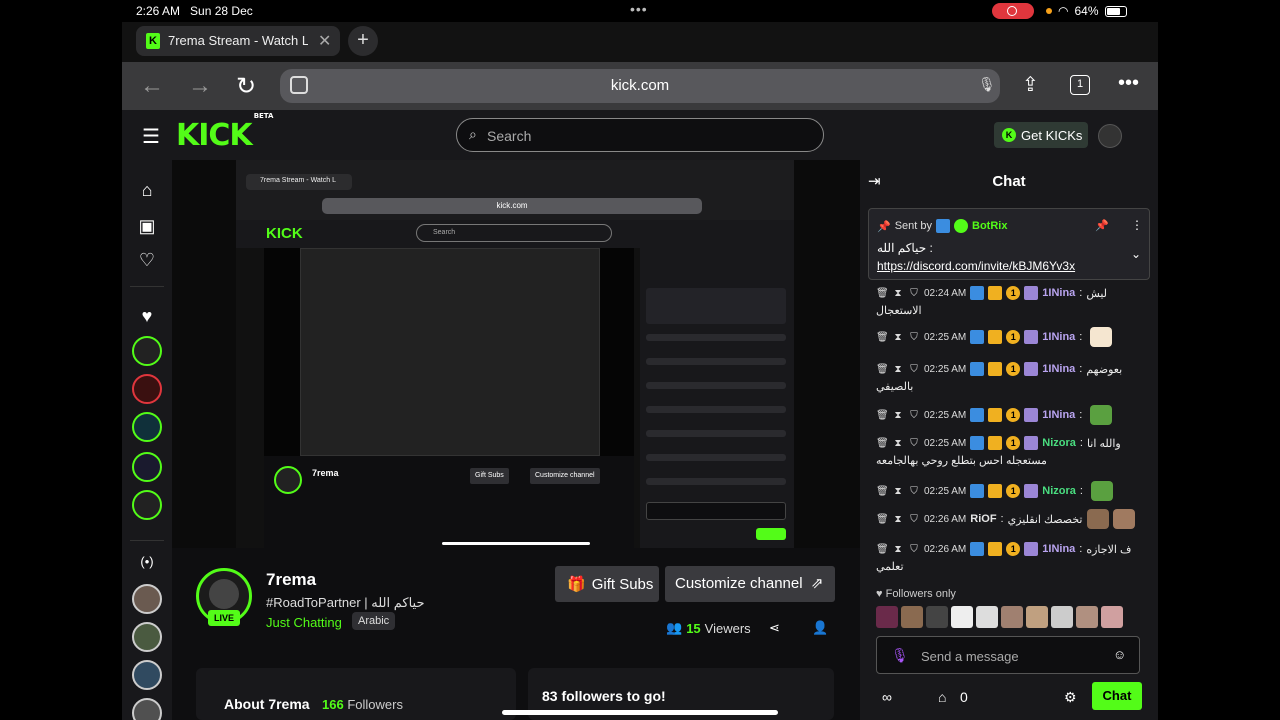  What do you see at coordinates (1110, 136) in the screenshot?
I see `user-avatar` at bounding box center [1110, 136].